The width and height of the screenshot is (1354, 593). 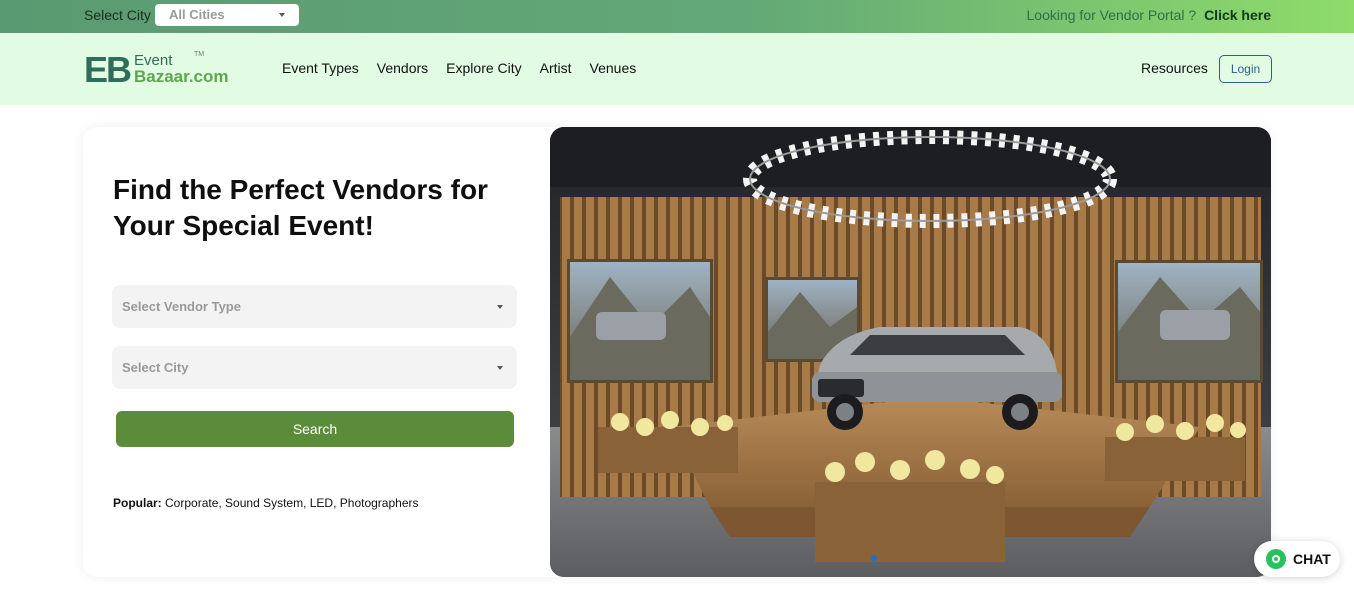 I want to click on login-button: Login, so click(x=1245, y=69).